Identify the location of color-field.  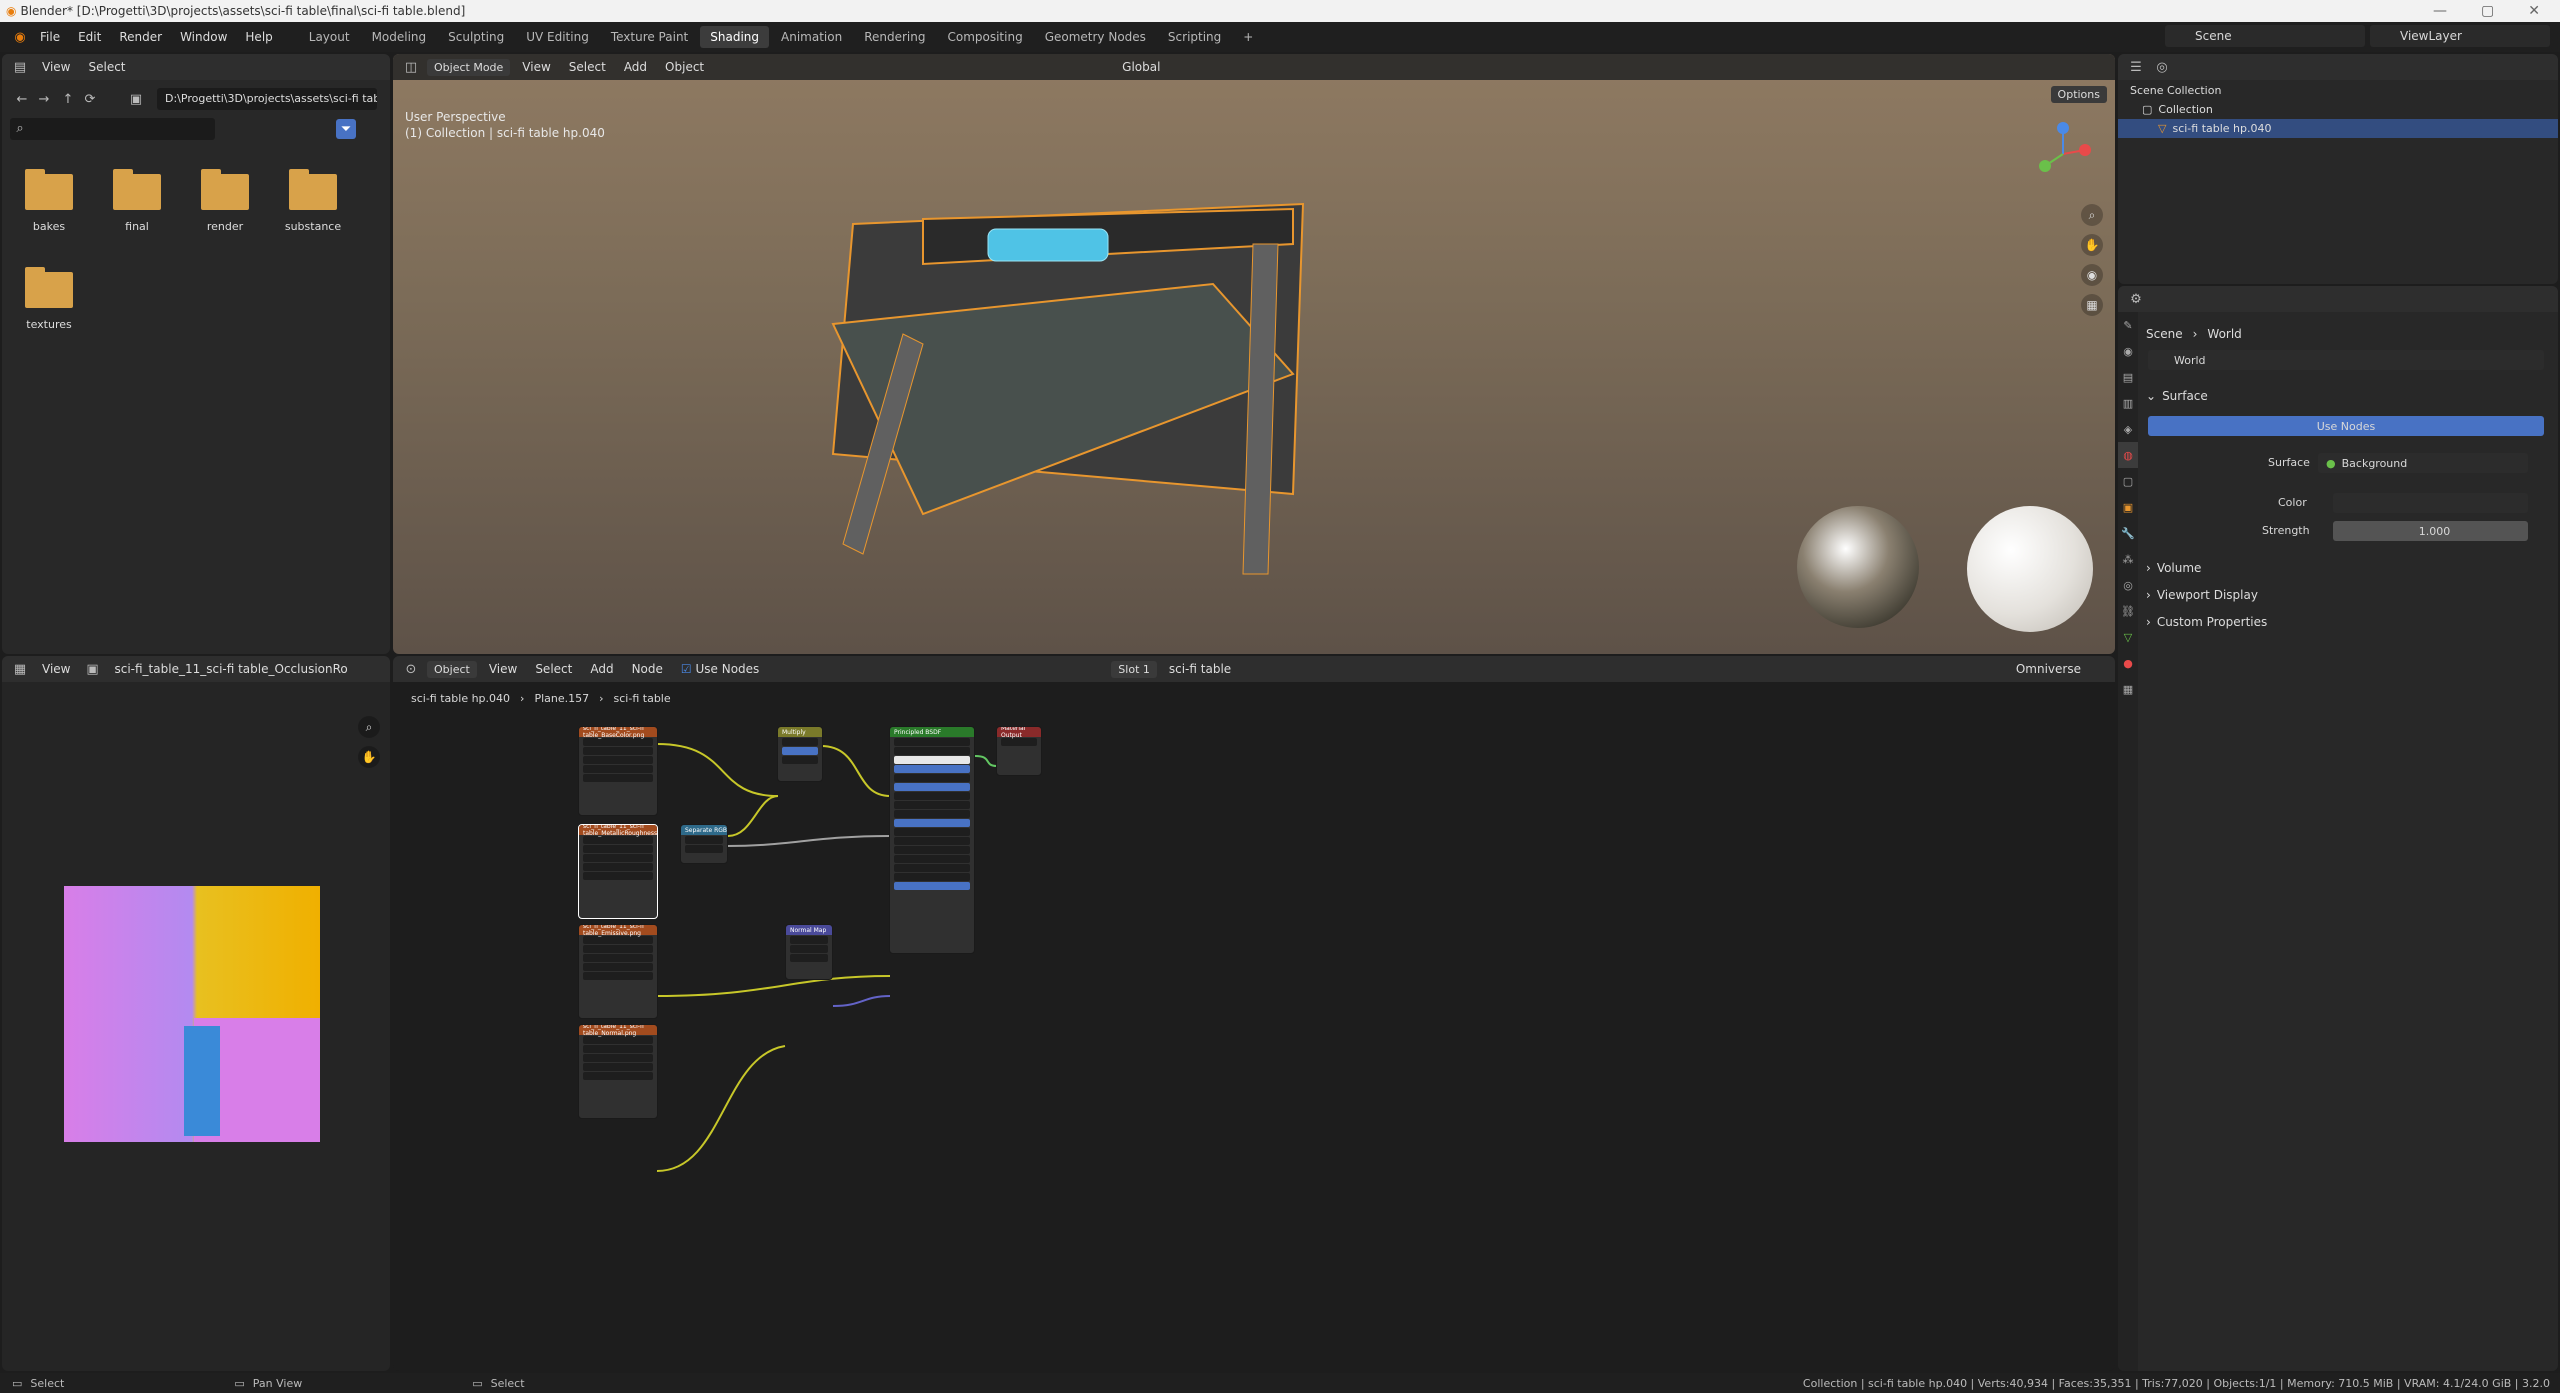
(2430, 503).